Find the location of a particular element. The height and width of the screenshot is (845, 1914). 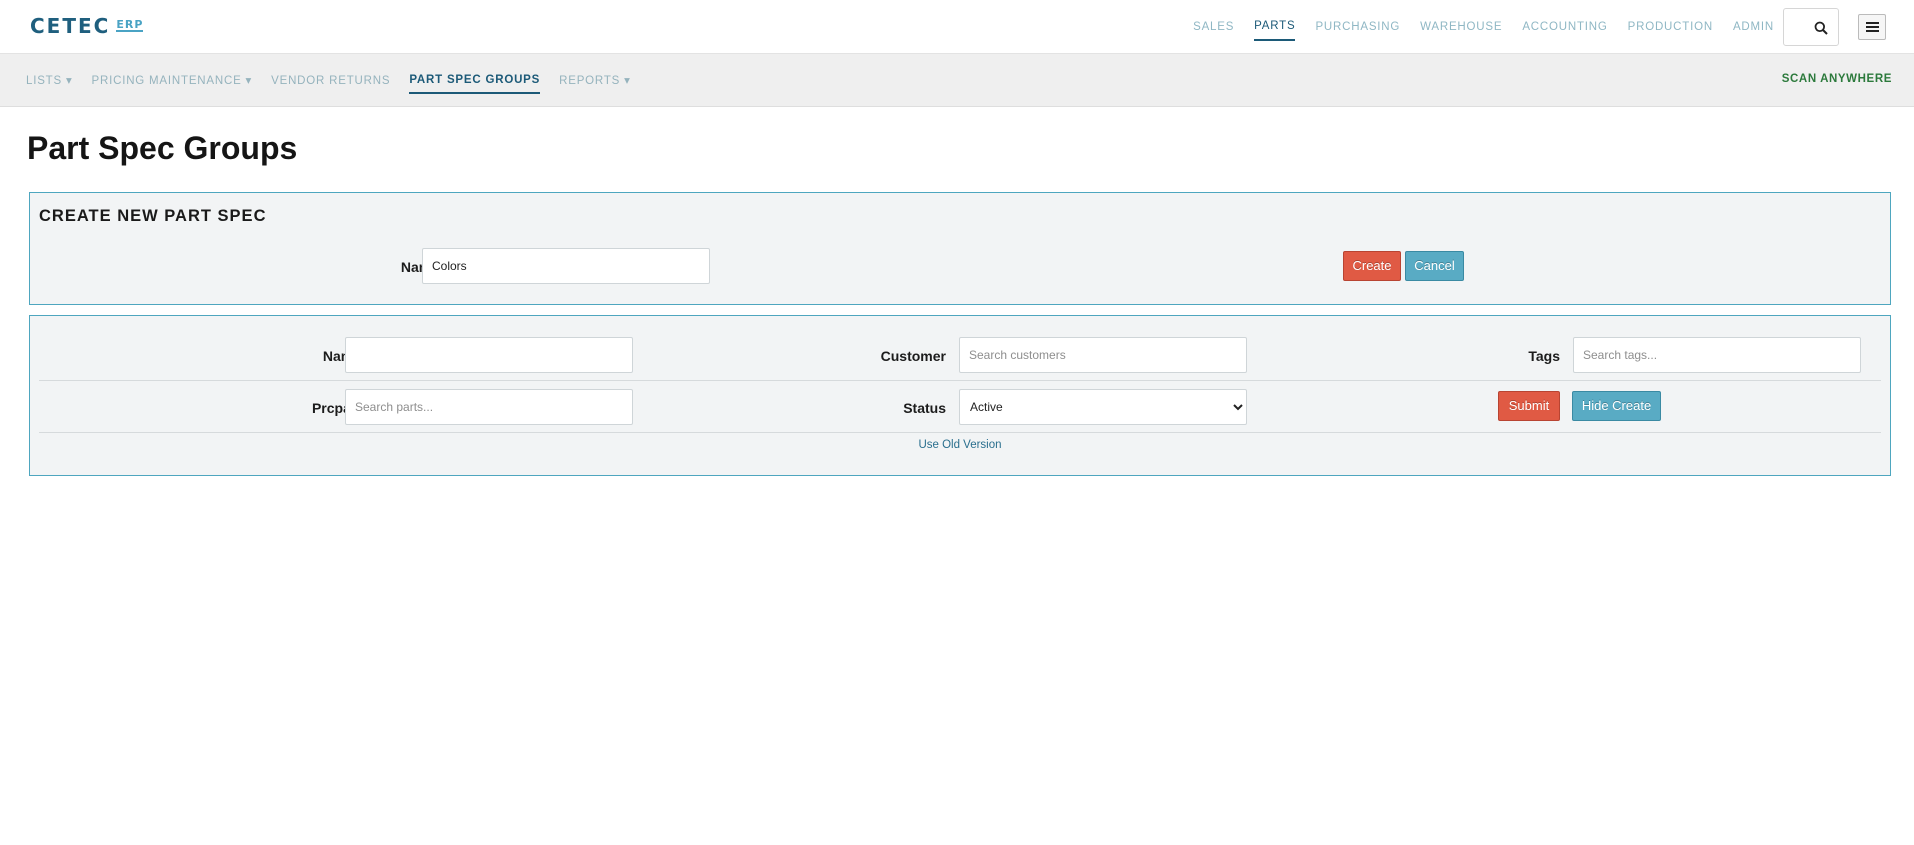

tags-filter-label: Tags is located at coordinates (1544, 356).